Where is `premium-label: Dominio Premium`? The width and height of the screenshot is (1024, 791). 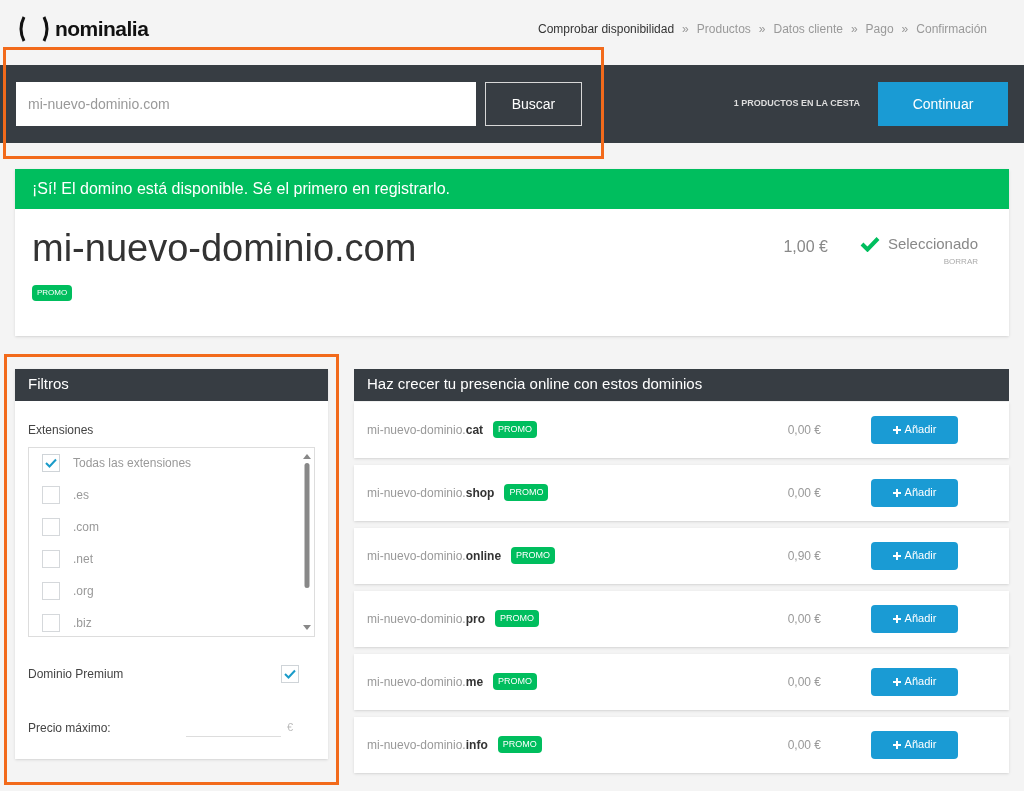 premium-label: Dominio Premium is located at coordinates (76, 674).